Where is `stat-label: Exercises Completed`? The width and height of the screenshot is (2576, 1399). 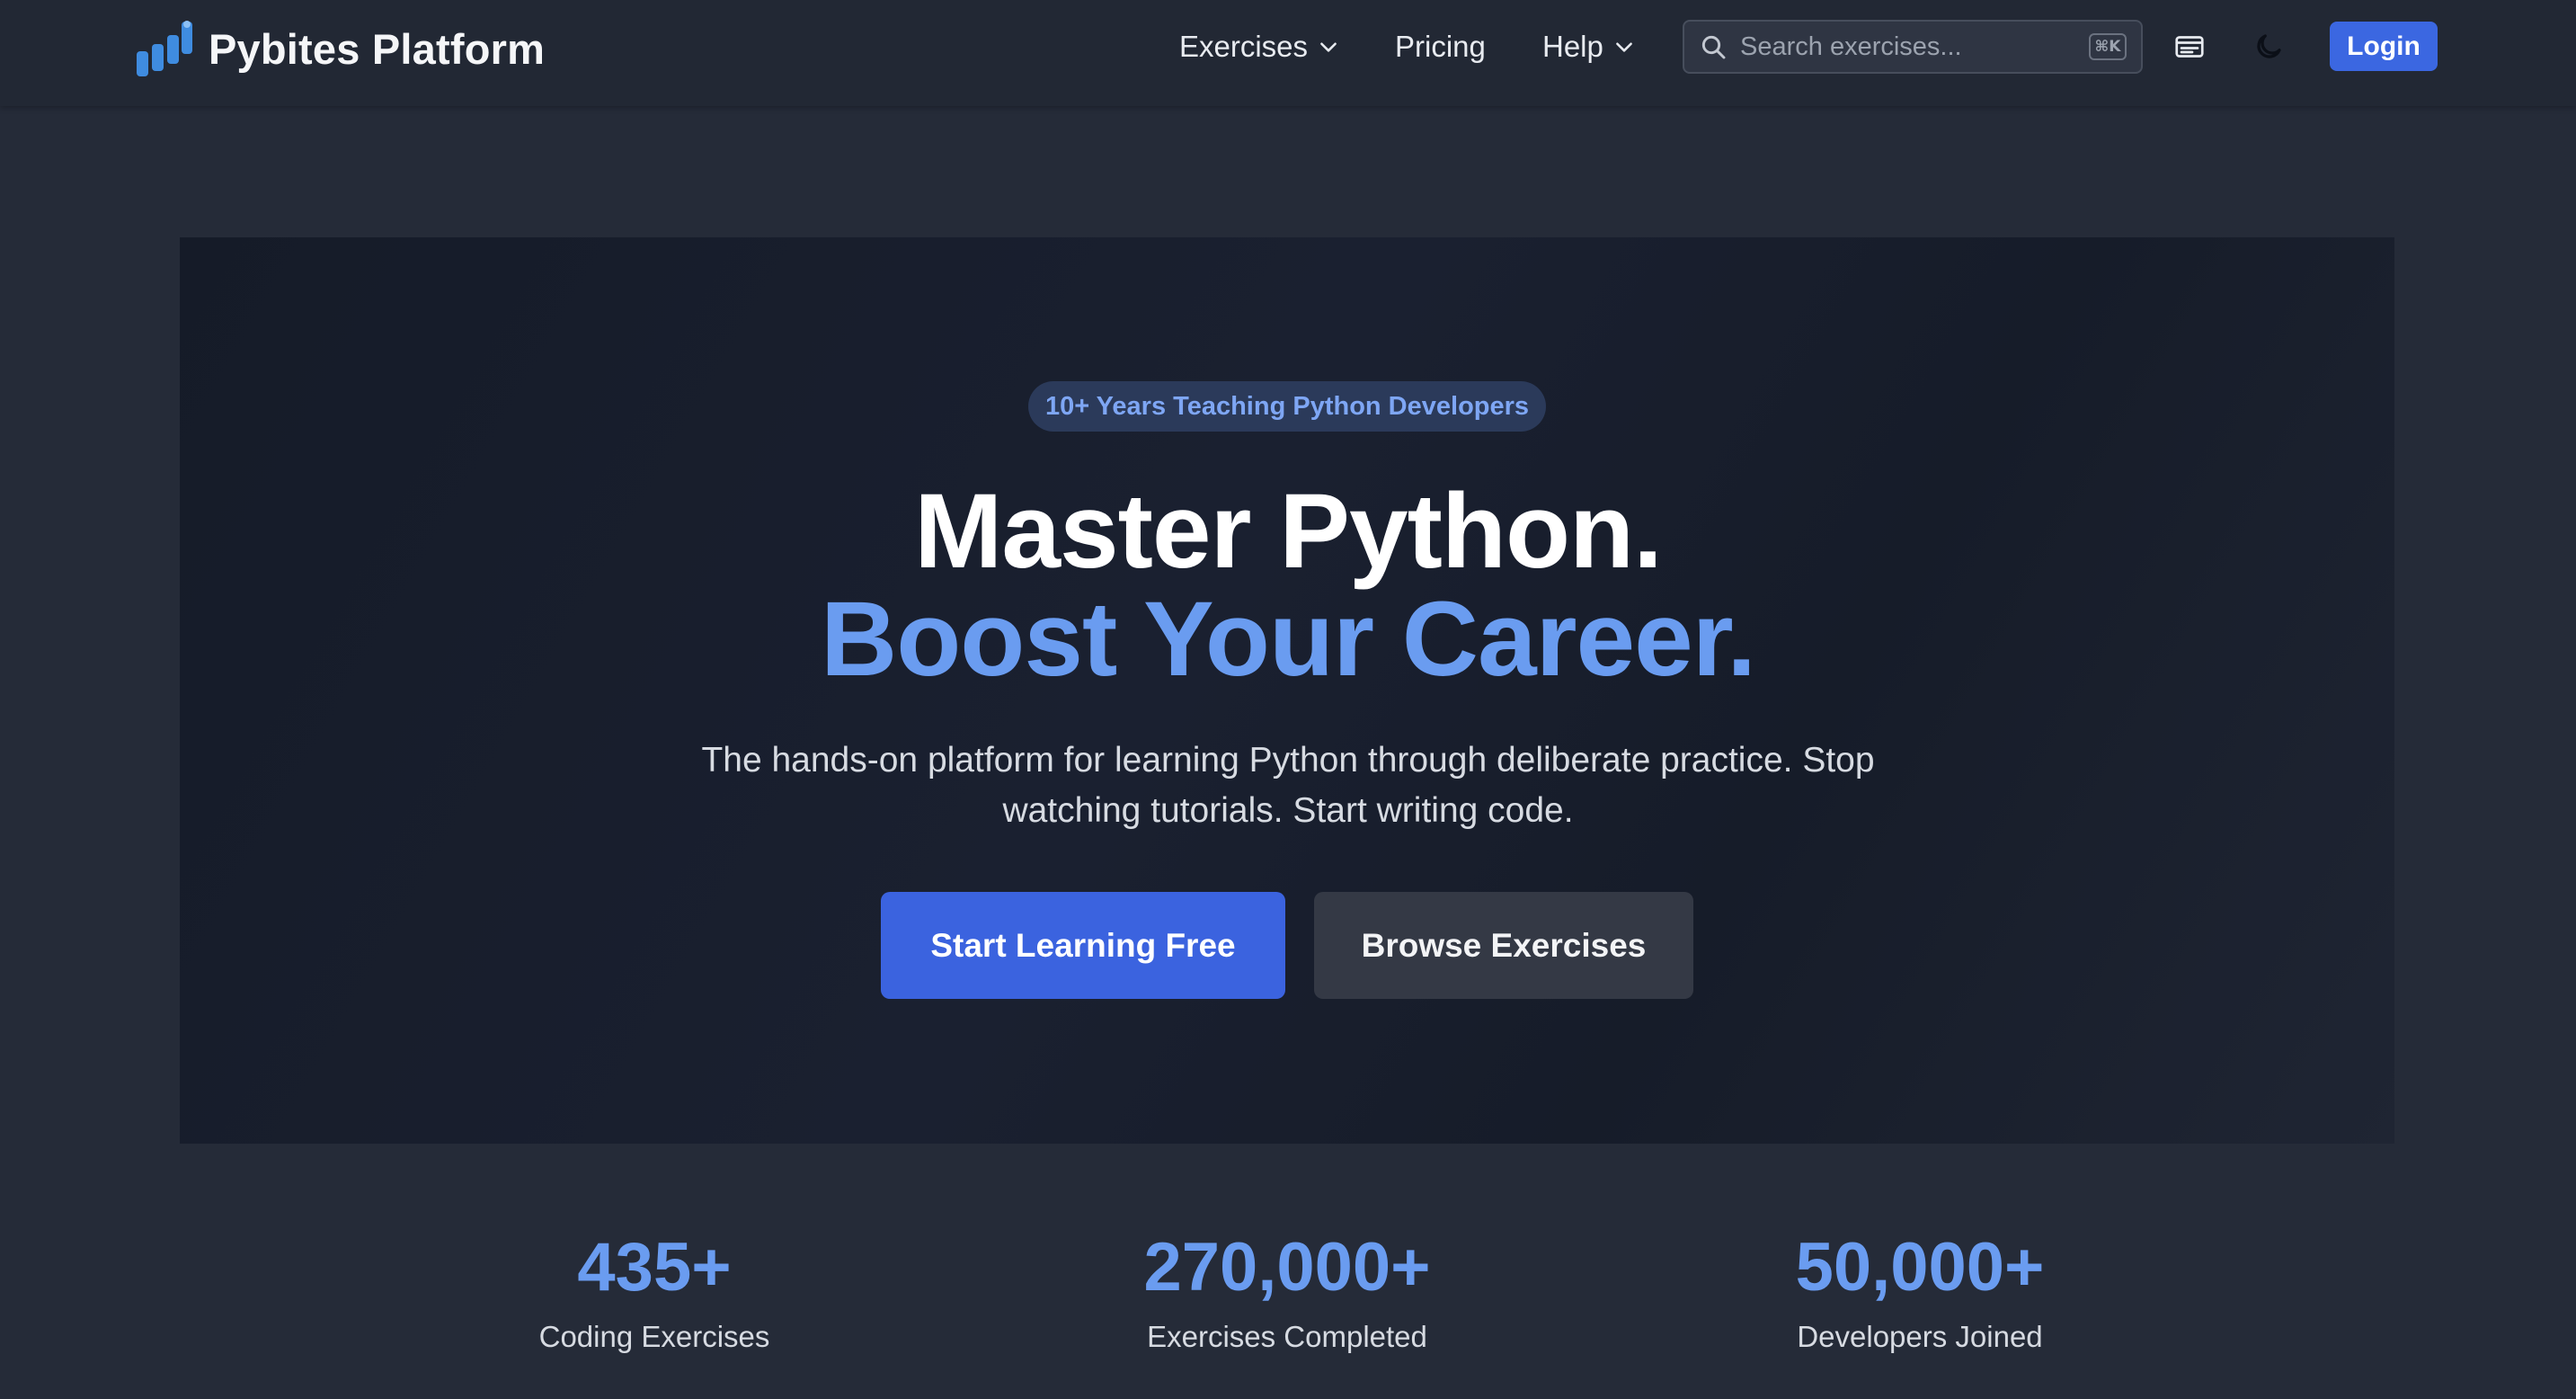 stat-label: Exercises Completed is located at coordinates (1287, 1336).